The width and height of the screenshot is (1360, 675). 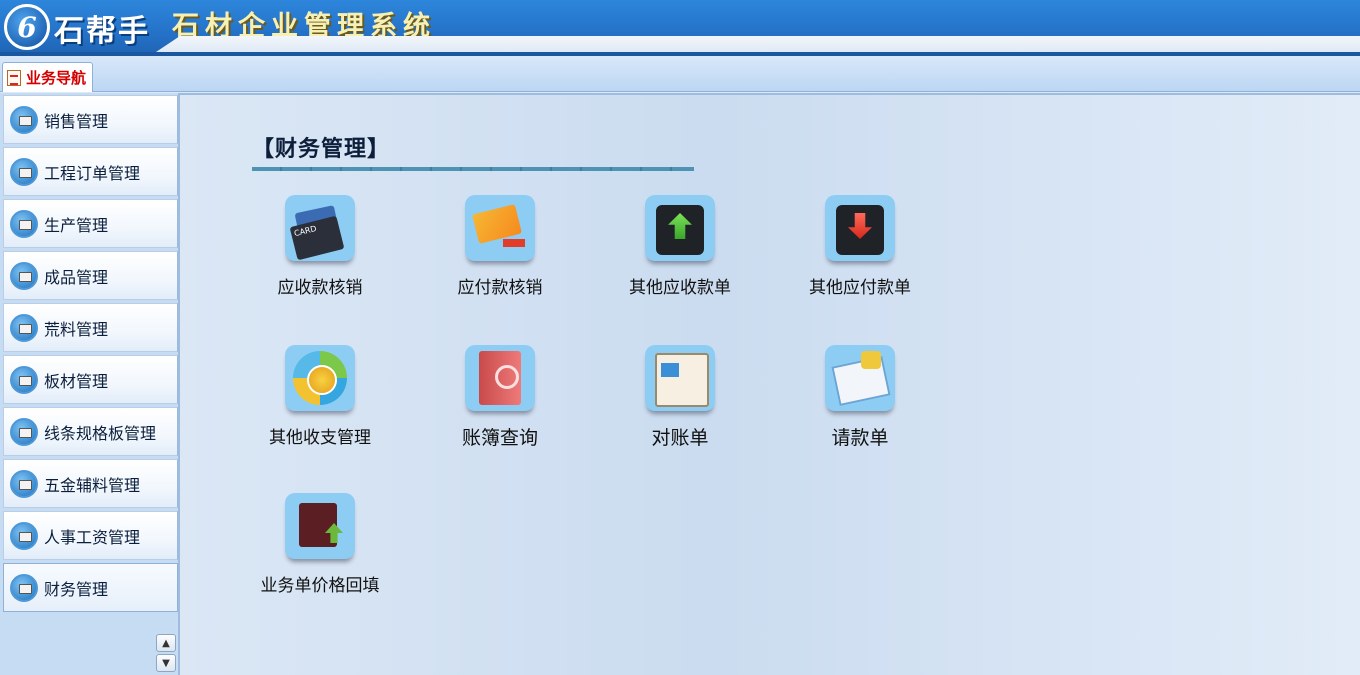 What do you see at coordinates (76, 225) in the screenshot?
I see `sidebar-item-label: 生产管理` at bounding box center [76, 225].